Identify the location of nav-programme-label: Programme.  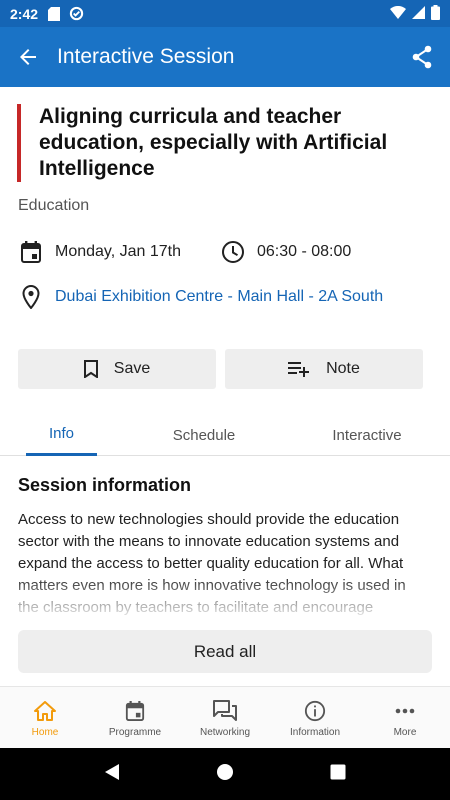
(135, 732).